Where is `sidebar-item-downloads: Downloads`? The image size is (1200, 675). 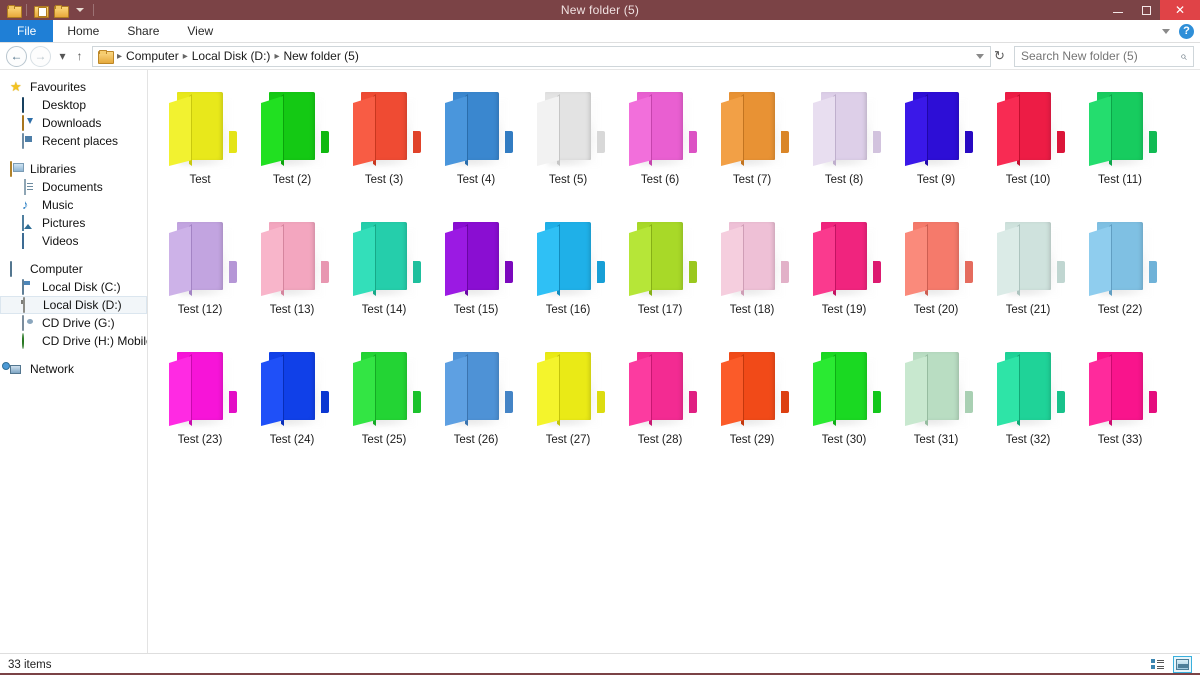 sidebar-item-downloads: Downloads is located at coordinates (73, 123).